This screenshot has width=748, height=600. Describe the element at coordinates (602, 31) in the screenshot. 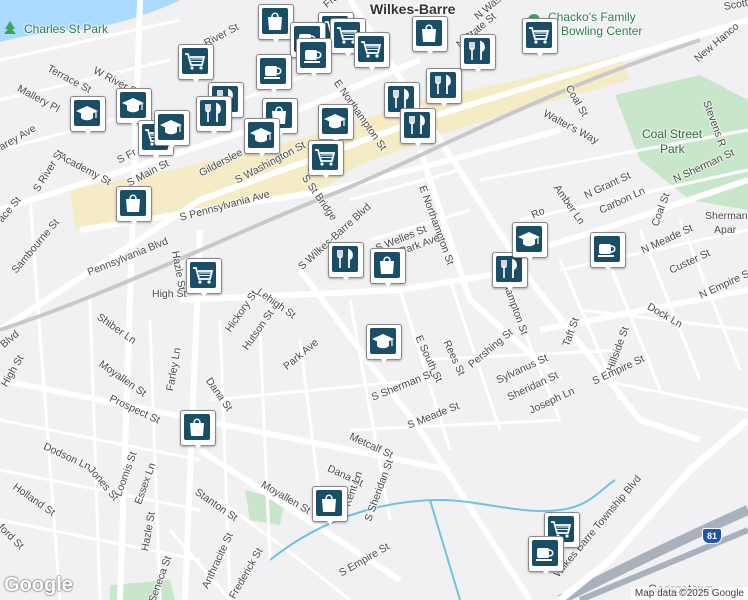

I see `chackos-label-line2: Bowling Center` at that location.